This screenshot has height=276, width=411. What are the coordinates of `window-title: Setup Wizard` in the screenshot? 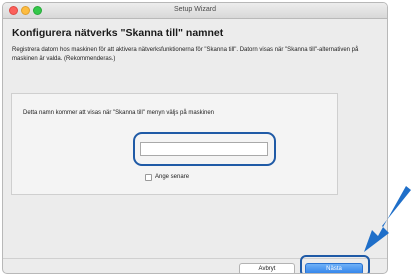 It's located at (195, 9).